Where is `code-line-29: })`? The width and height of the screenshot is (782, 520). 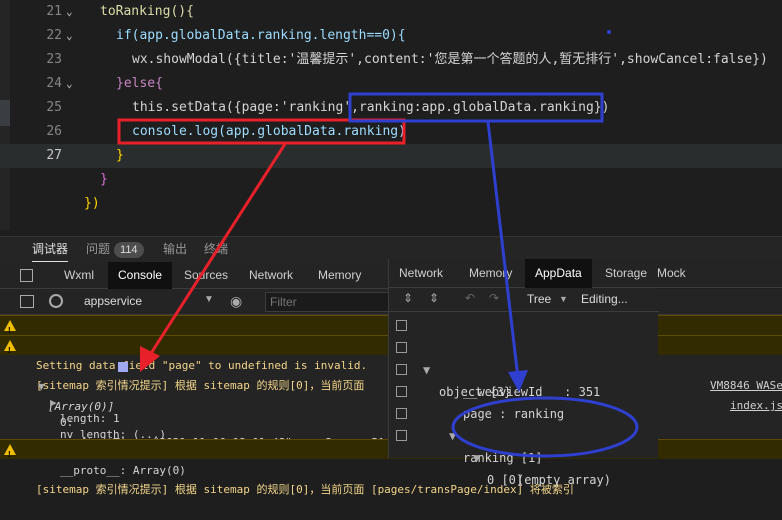
code-line-29: }) is located at coordinates (391, 204).